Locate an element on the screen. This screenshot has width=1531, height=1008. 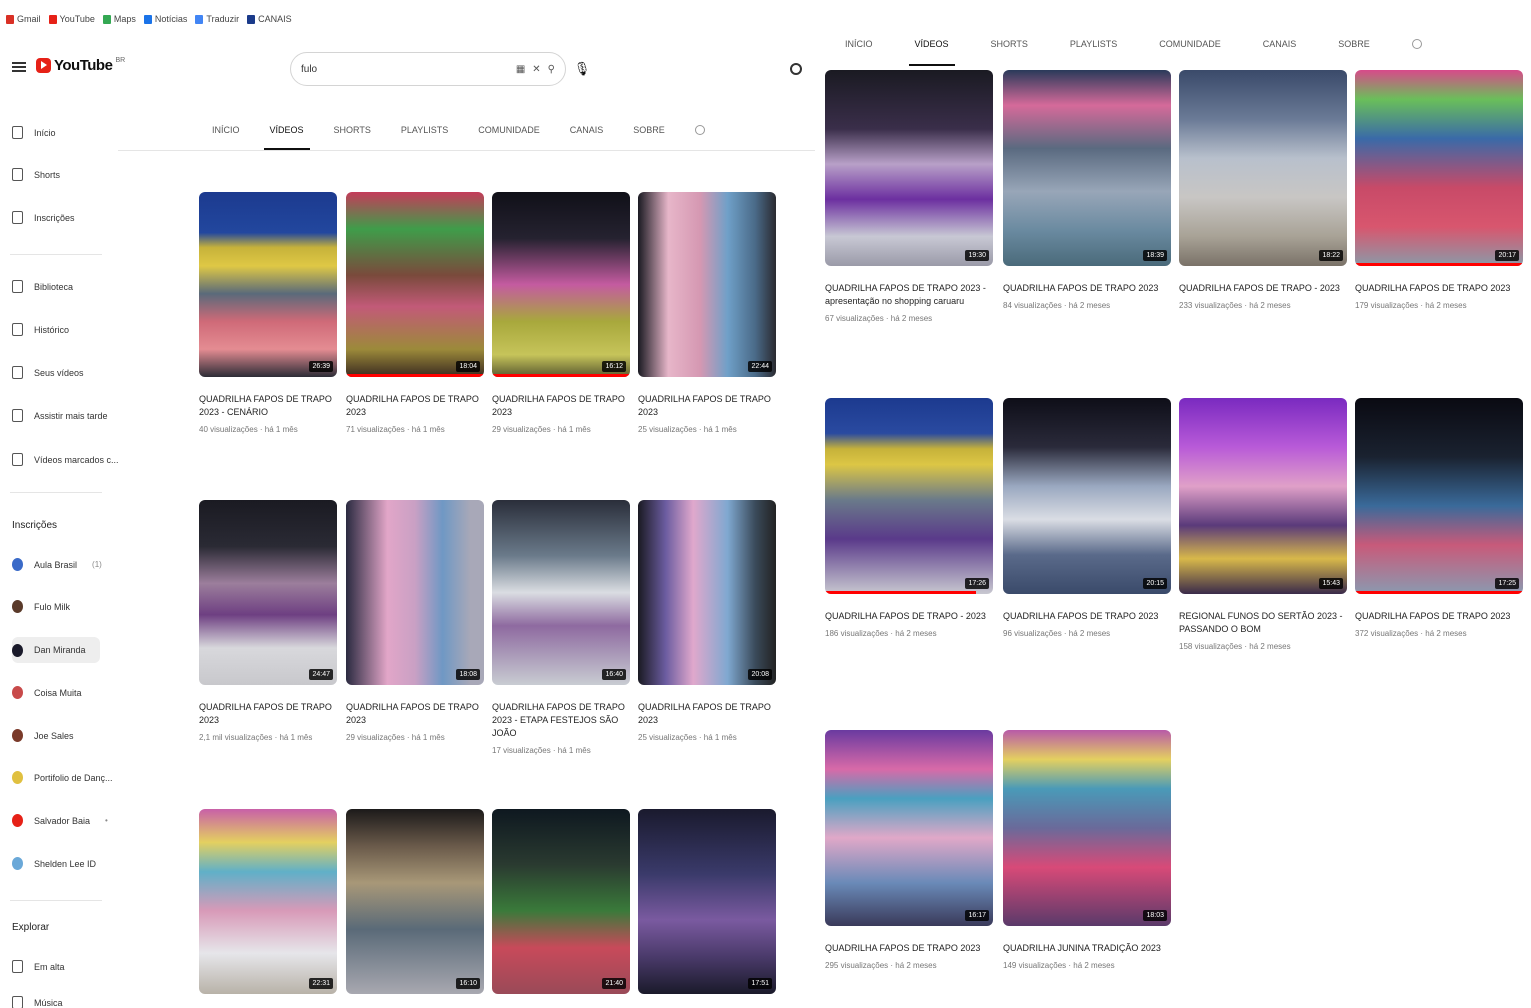
account-icon is located at coordinates (796, 69).